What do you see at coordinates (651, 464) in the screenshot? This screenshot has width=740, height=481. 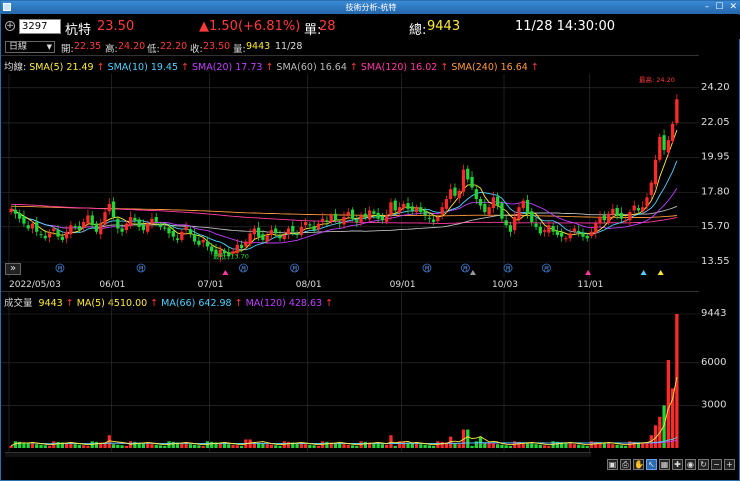 I see `cursor-icon: ↖` at bounding box center [651, 464].